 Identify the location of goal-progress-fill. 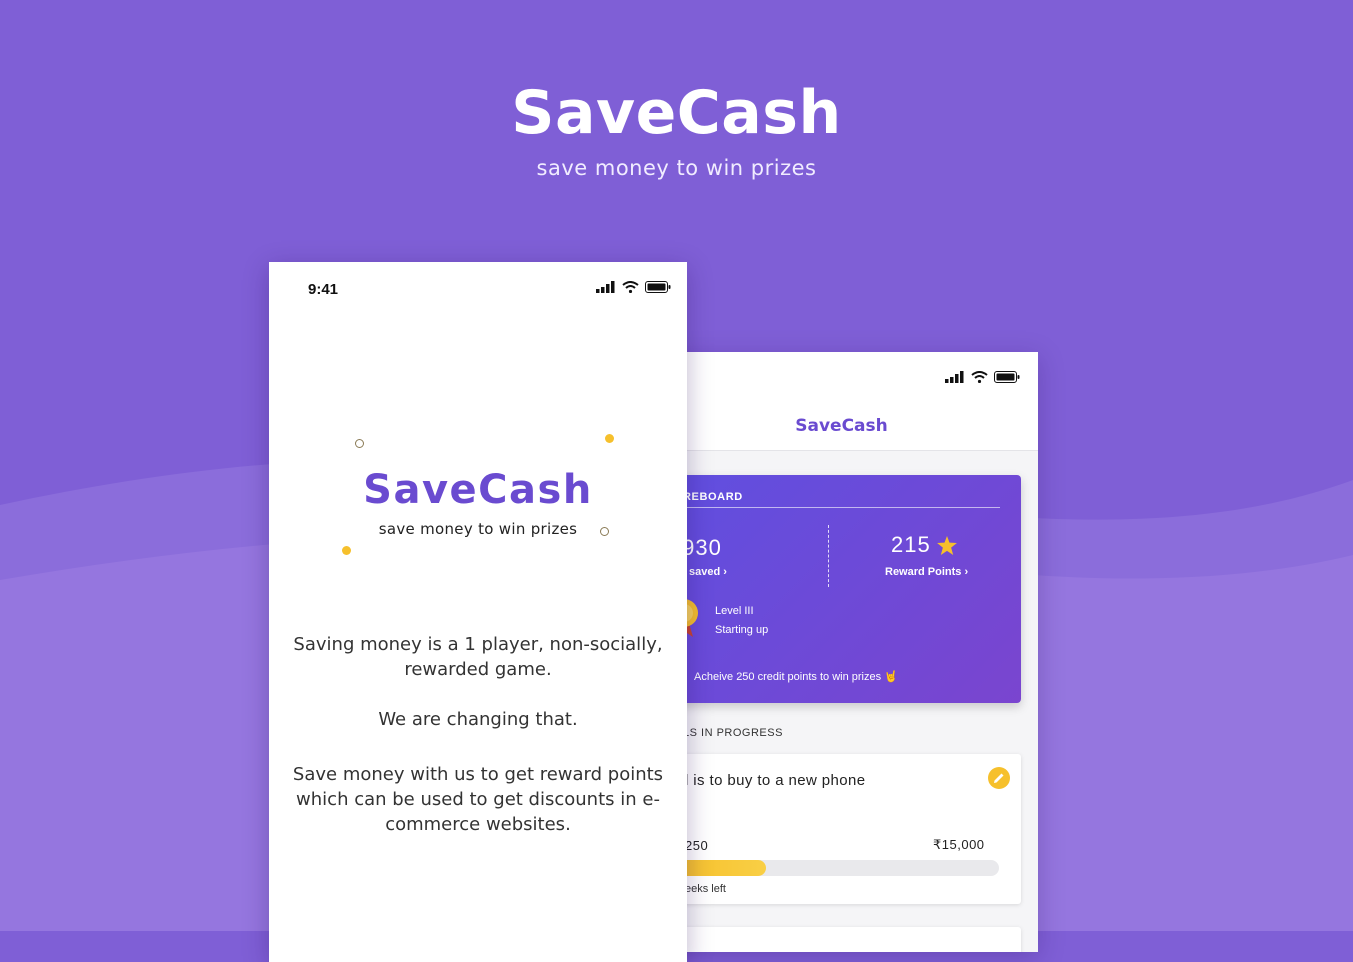
(720, 868).